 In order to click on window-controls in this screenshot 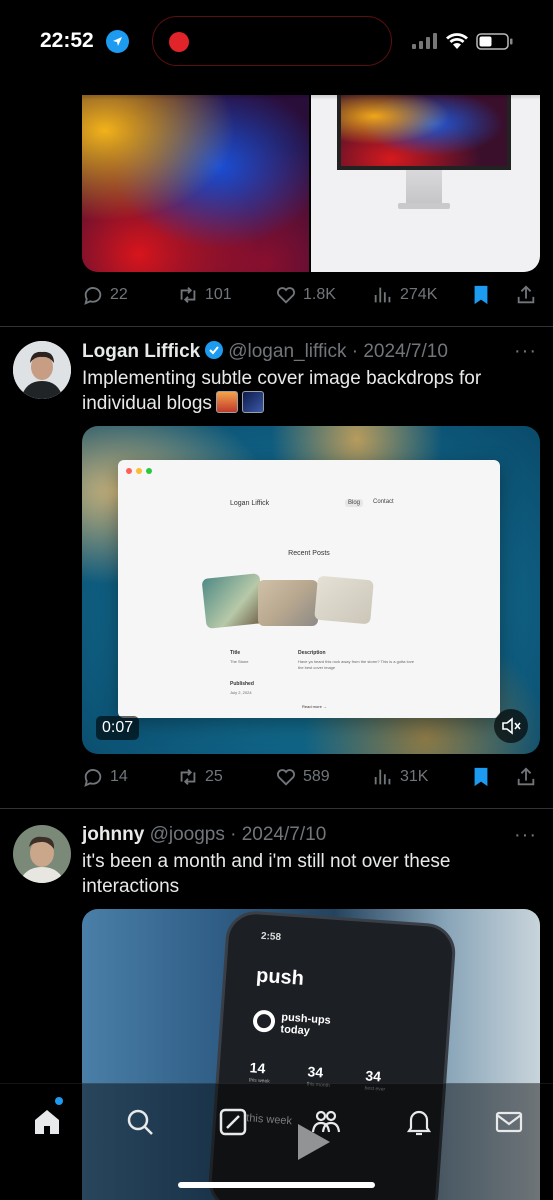, I will do `click(139, 471)`.